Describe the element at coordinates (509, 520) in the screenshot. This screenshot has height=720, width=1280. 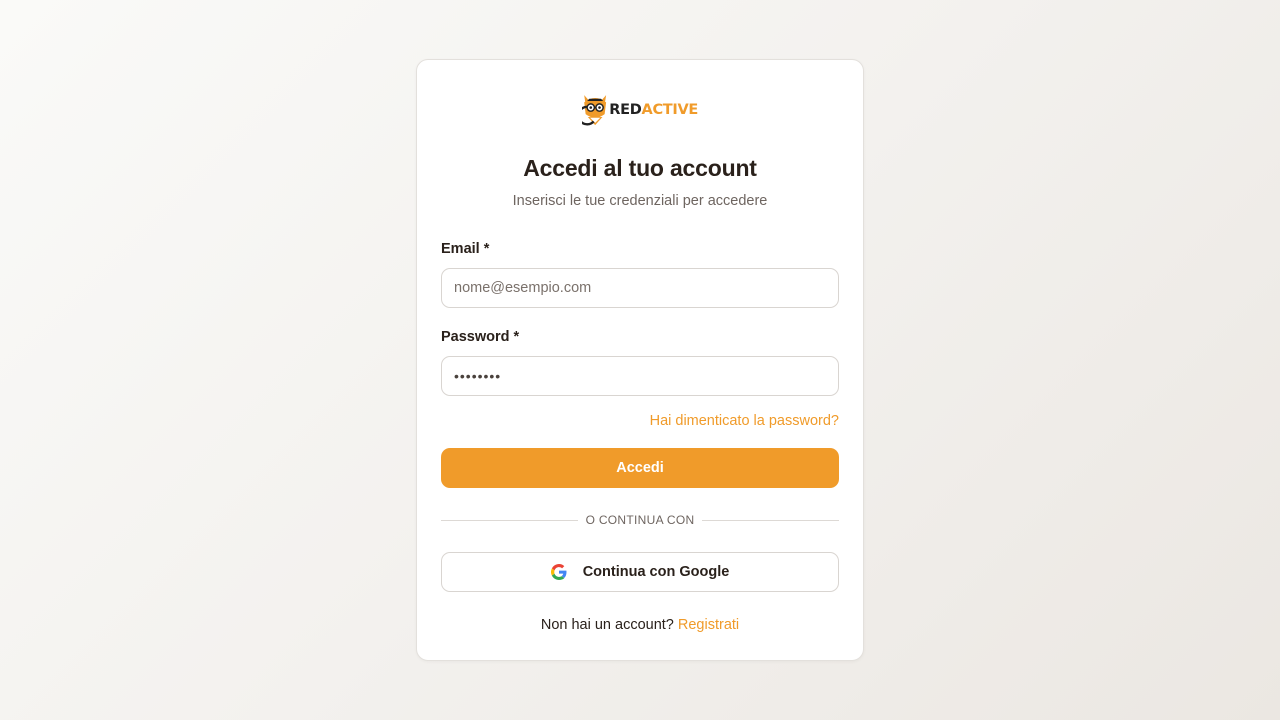
I see `divider-line-left` at that location.